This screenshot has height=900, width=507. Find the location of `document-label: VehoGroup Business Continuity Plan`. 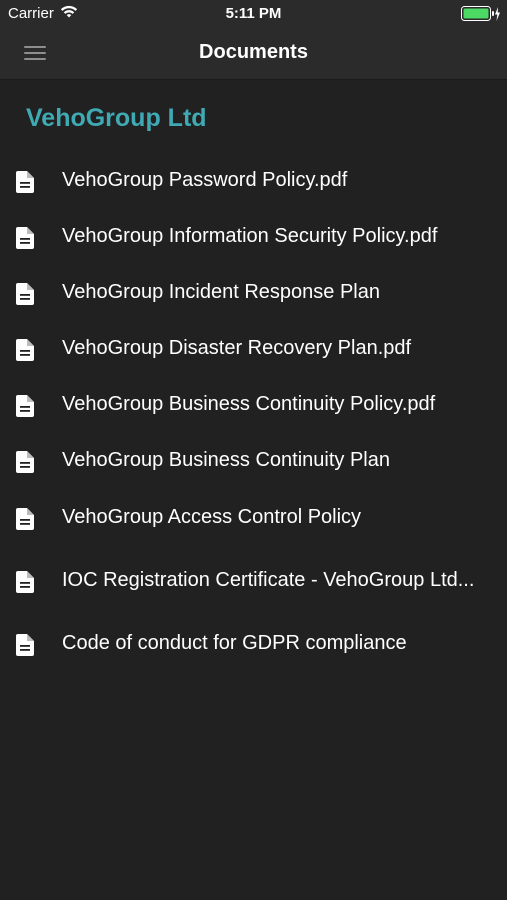

document-label: VehoGroup Business Continuity Plan is located at coordinates (226, 460).